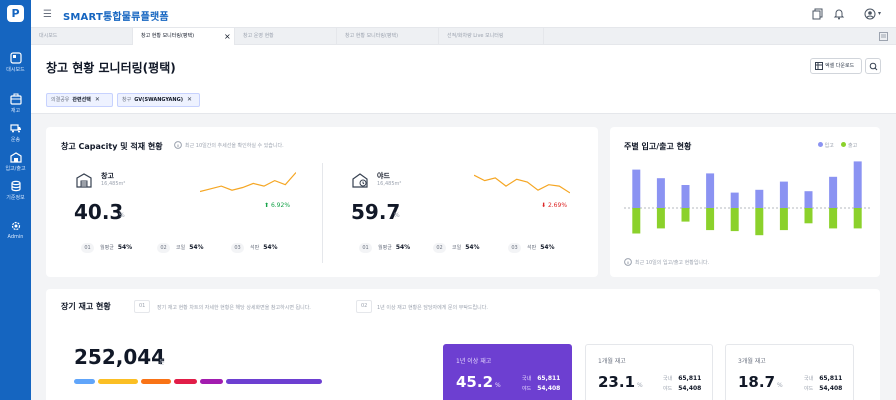 Image resolution: width=896 pixels, height=400 pixels. What do you see at coordinates (184, 36) in the screenshot?
I see `tab-monitoring-active: 창고 현황 모니터링(평택)` at bounding box center [184, 36].